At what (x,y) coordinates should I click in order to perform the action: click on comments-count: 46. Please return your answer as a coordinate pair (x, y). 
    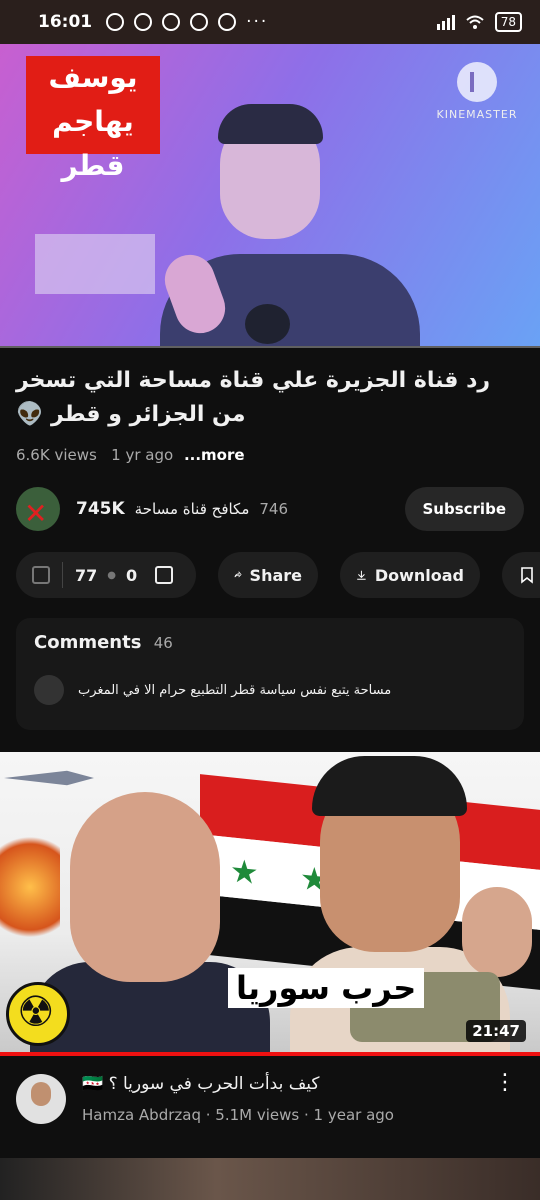
    Looking at the image, I should click on (163, 643).